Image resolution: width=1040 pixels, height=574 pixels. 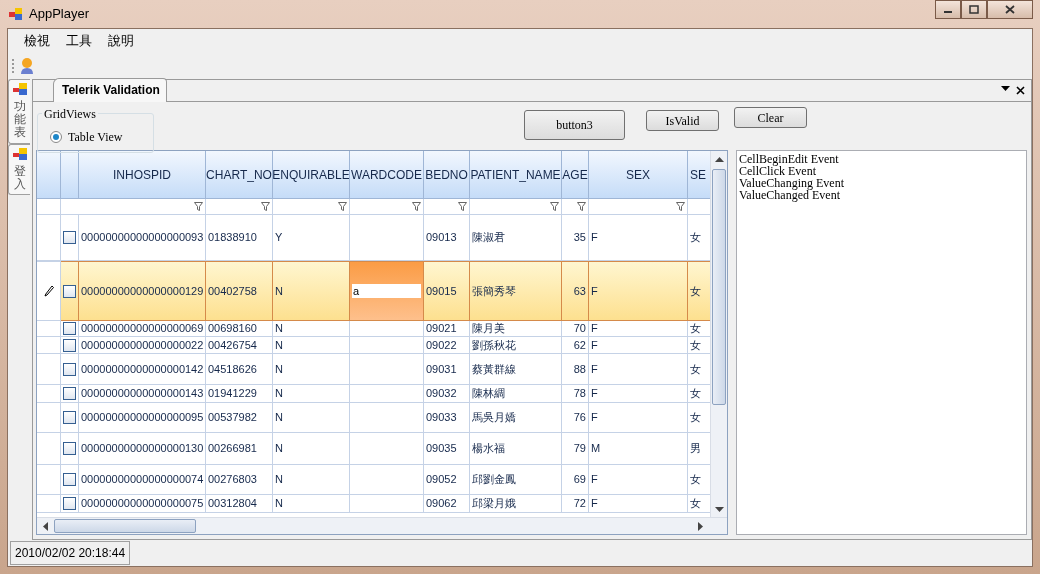 I want to click on table-cell: 63, so click(x=575, y=291).